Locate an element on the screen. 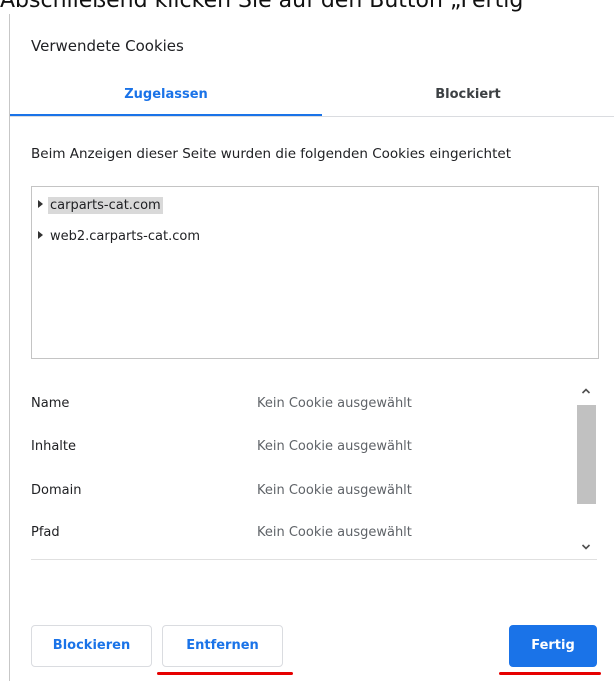 The height and width of the screenshot is (681, 614). tab-divider is located at coordinates (312, 116).